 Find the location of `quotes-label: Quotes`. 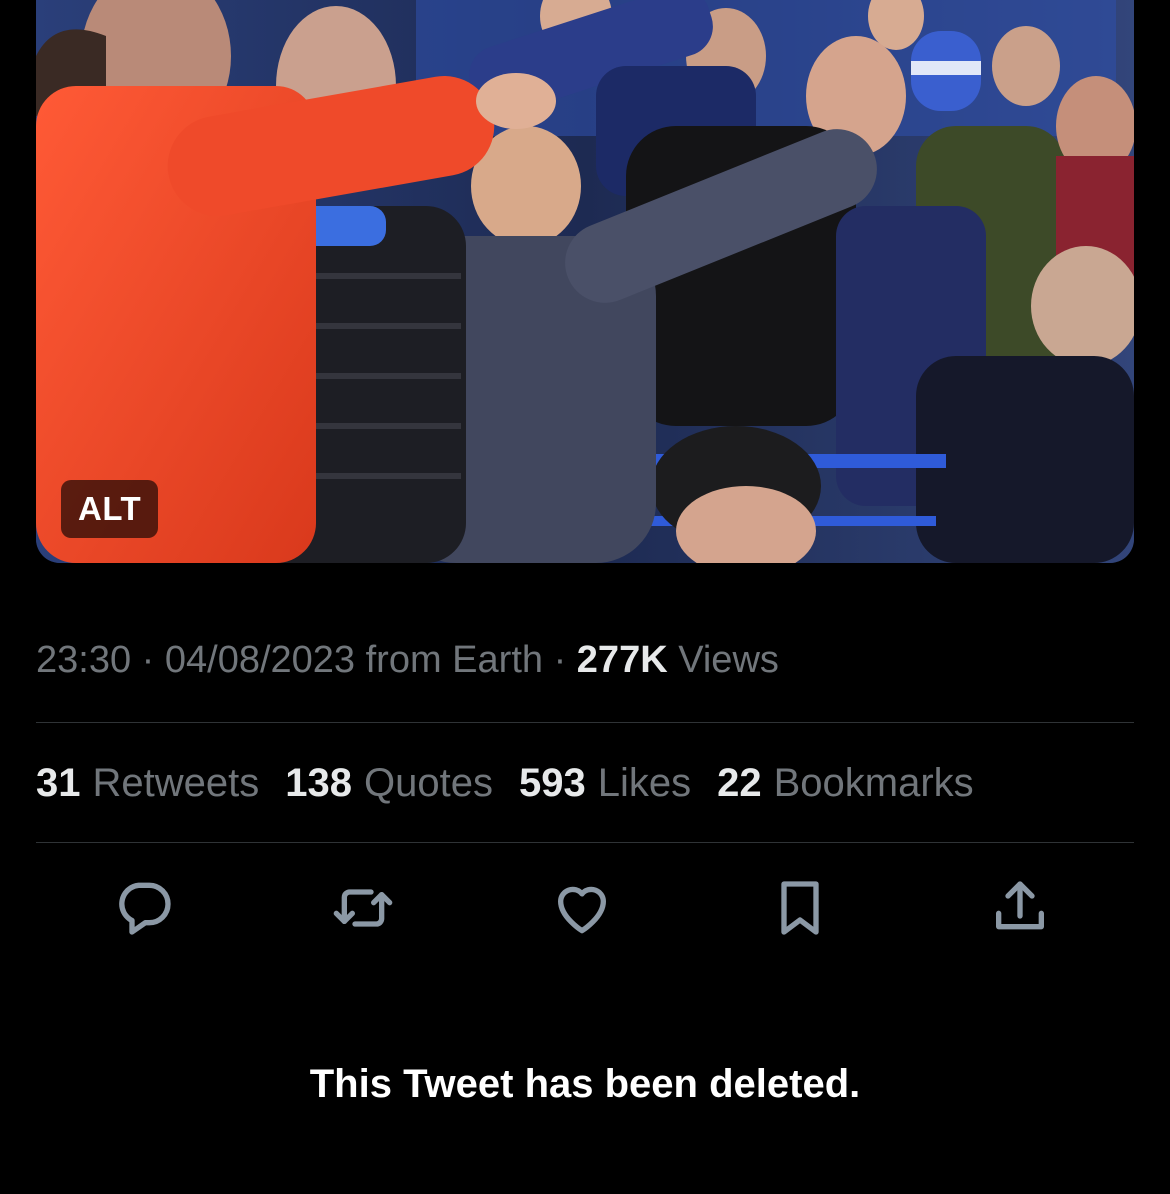

quotes-label: Quotes is located at coordinates (428, 783).